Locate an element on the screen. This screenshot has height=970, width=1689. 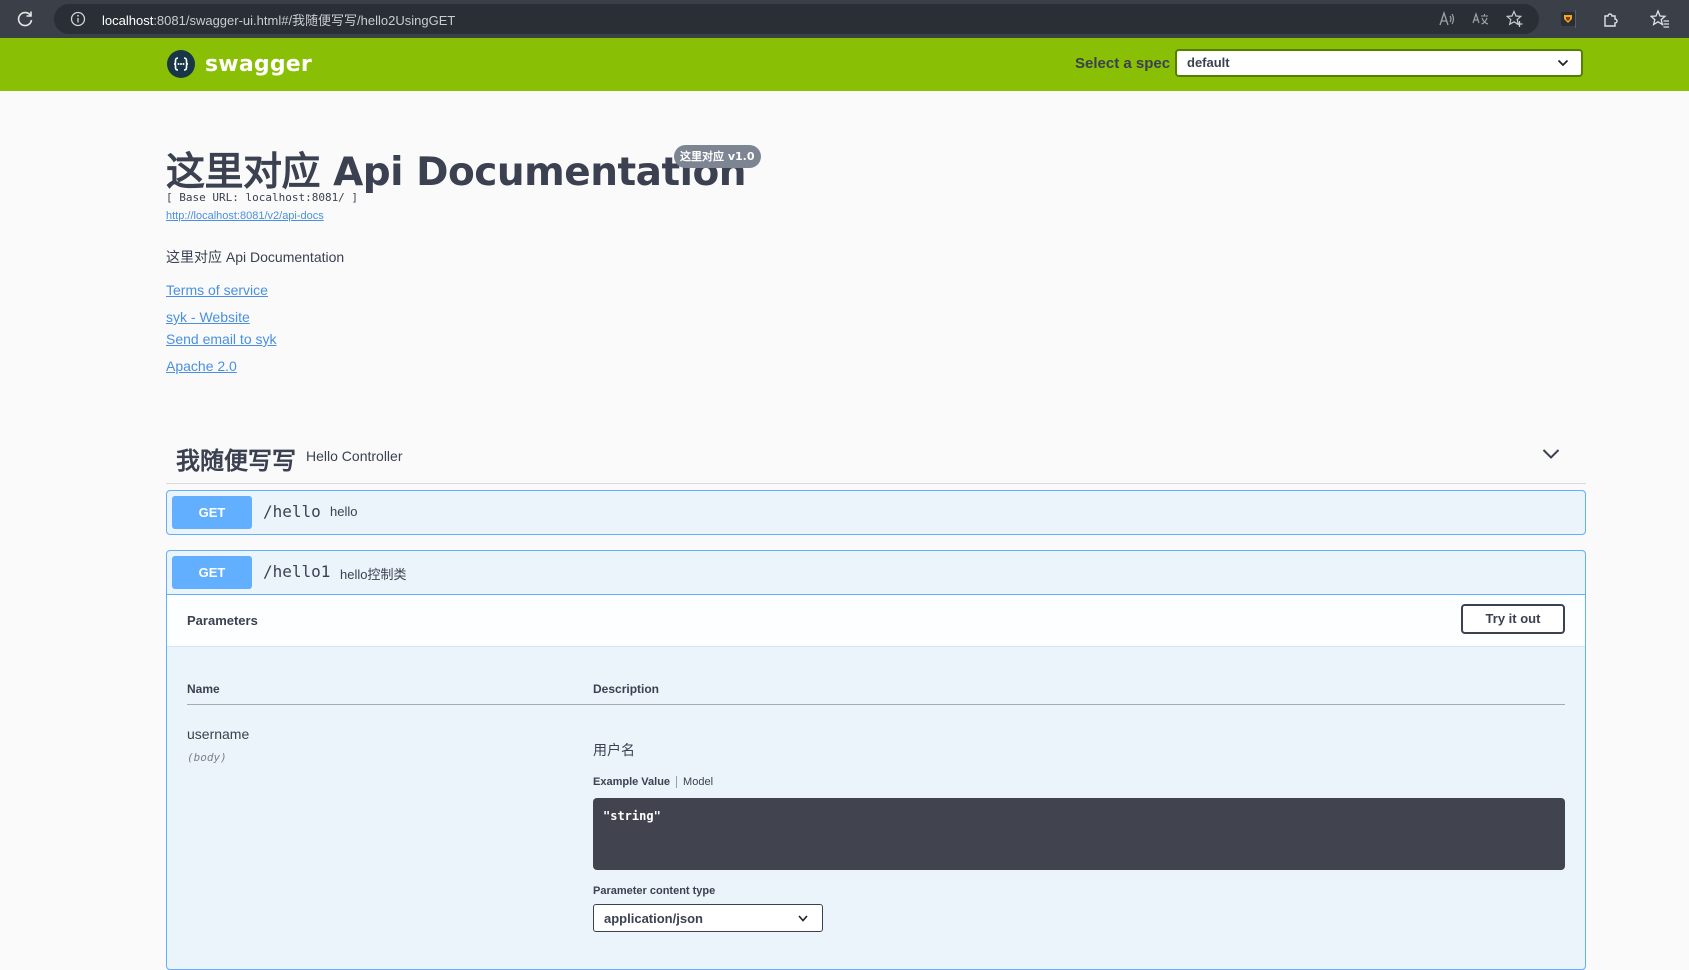
tag-section-header: 我随便写写 Hello Controller is located at coordinates (876, 459).